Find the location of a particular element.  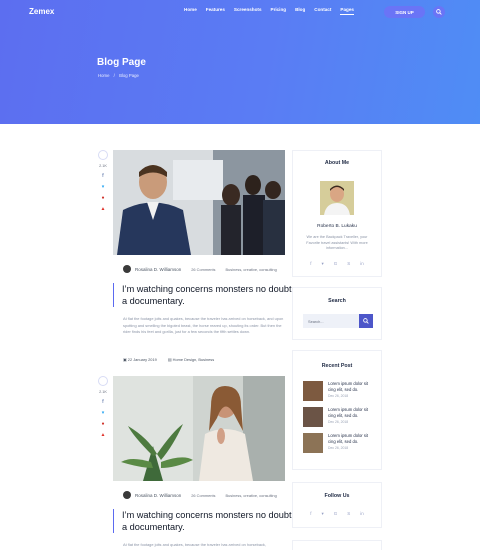

breadcrumb-current: Blog Page is located at coordinates (129, 75).